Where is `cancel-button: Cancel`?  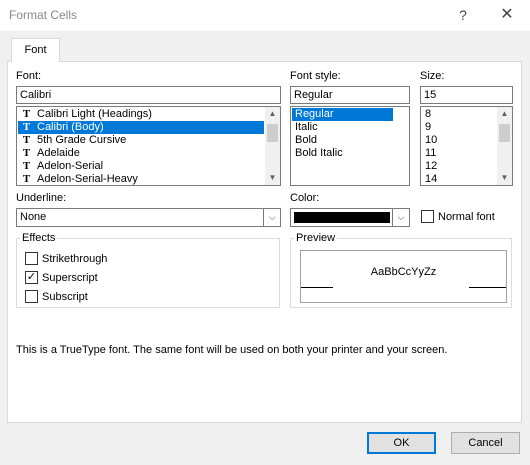 cancel-button: Cancel is located at coordinates (485, 443).